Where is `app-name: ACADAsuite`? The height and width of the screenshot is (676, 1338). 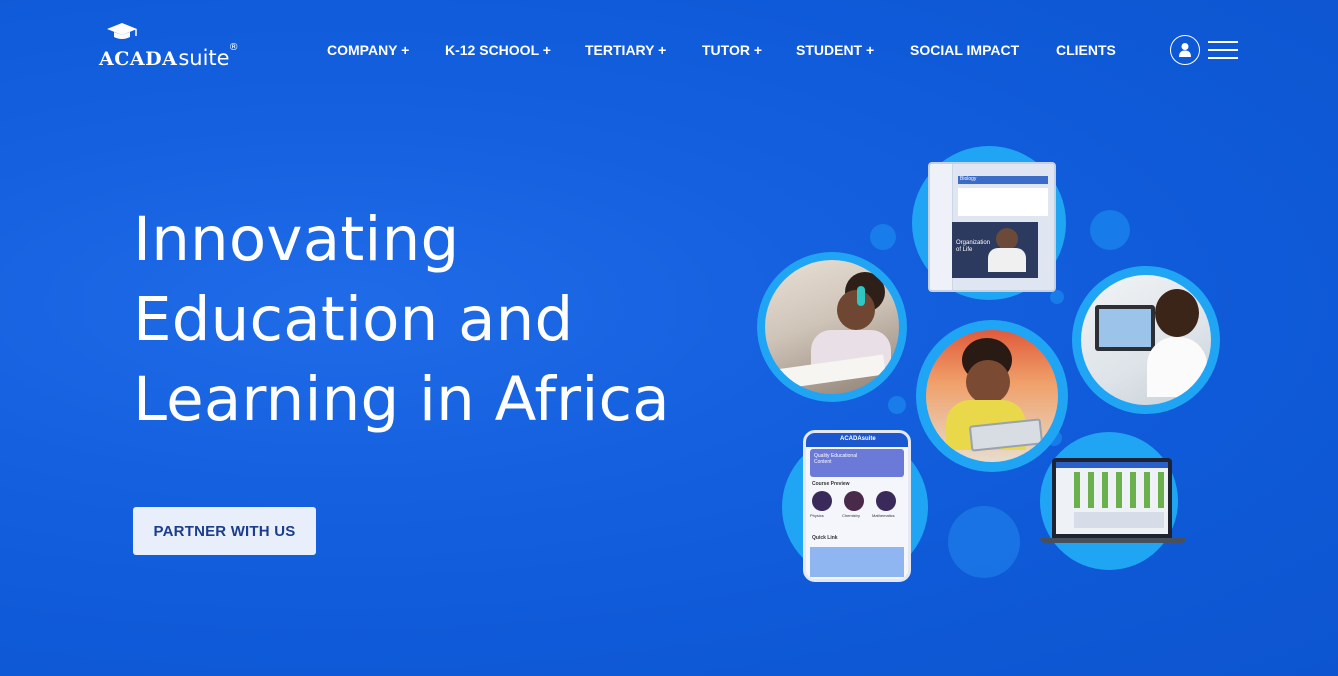
app-name: ACADAsuite is located at coordinates (858, 439).